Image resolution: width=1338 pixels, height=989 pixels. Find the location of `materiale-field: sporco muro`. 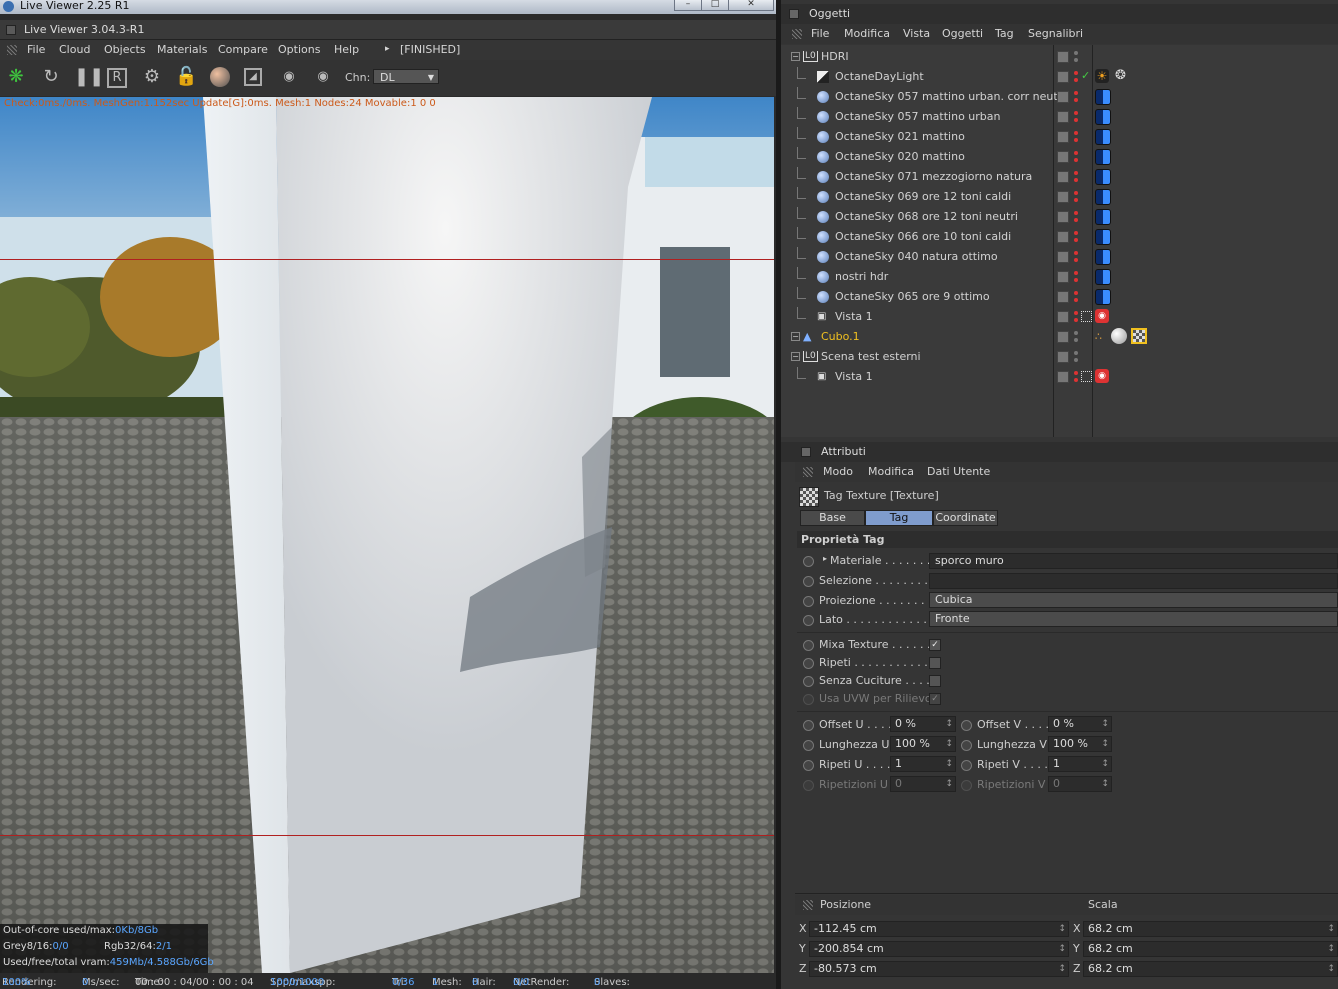

materiale-field: sporco muro is located at coordinates (1133, 561).